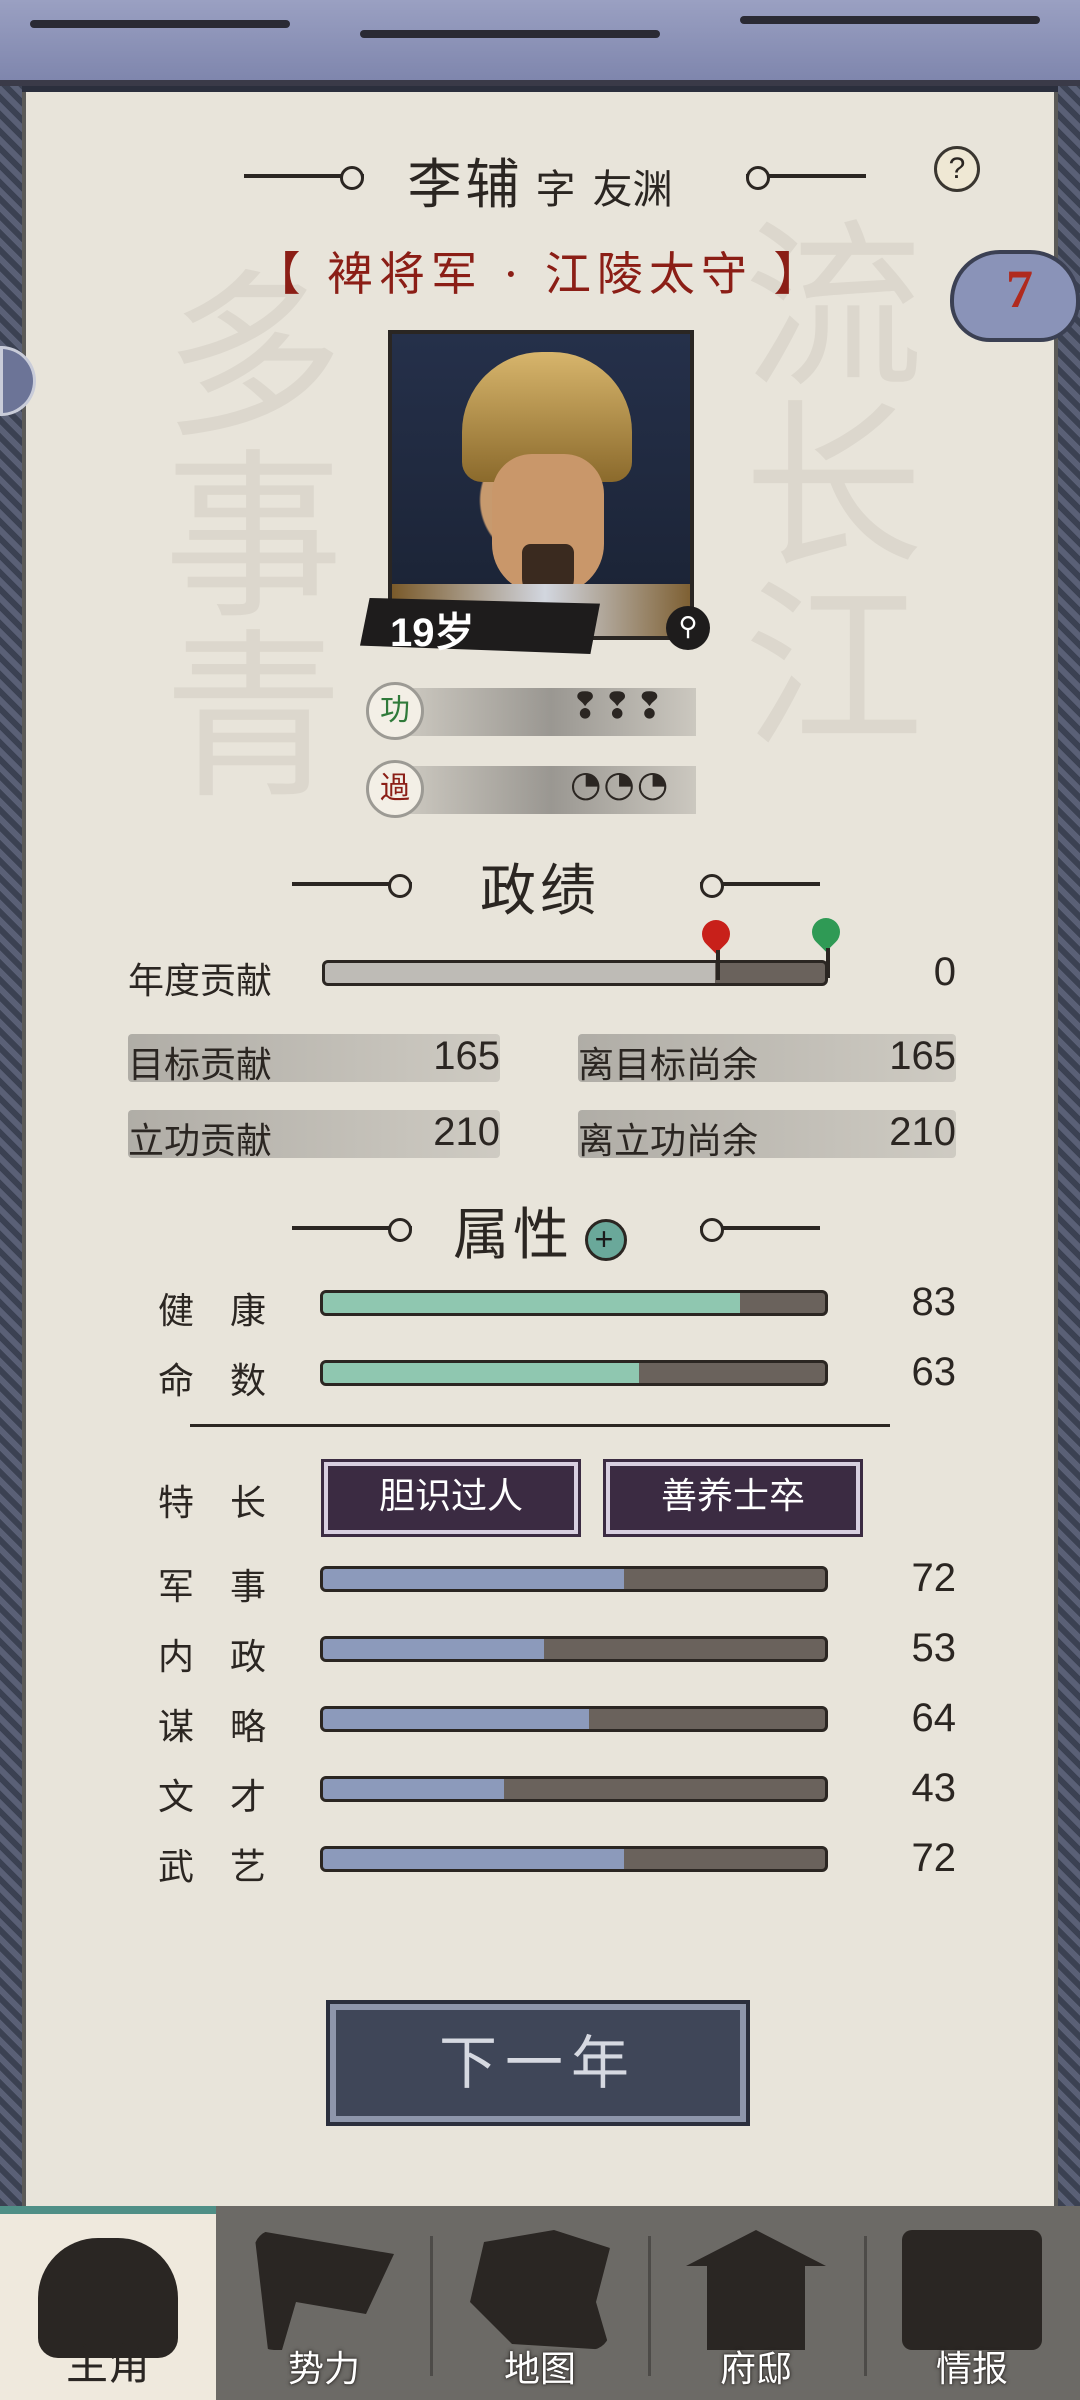  What do you see at coordinates (212, 1657) in the screenshot?
I see `stat-label: 内 政` at bounding box center [212, 1657].